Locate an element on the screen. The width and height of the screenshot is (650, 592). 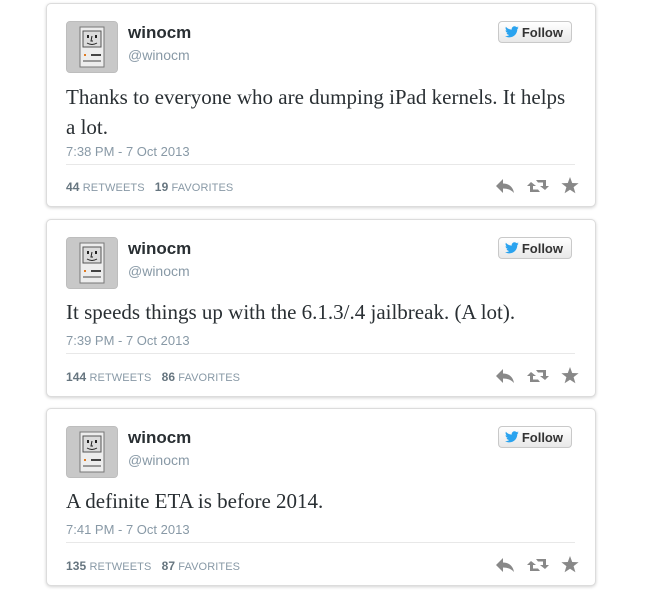
tweet-text: A definite ETA is before 2014. is located at coordinates (195, 501).